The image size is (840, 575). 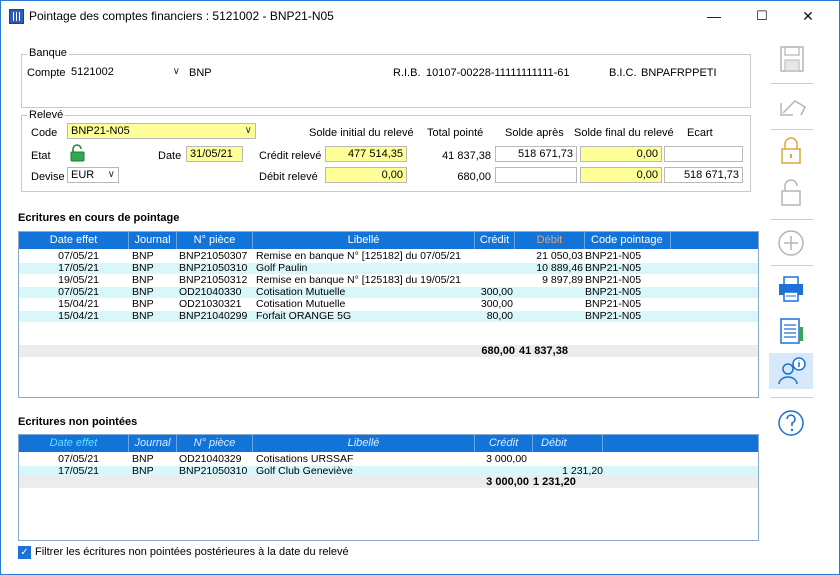 I want to click on debit-releve-label: Débit relevé, so click(x=288, y=177).